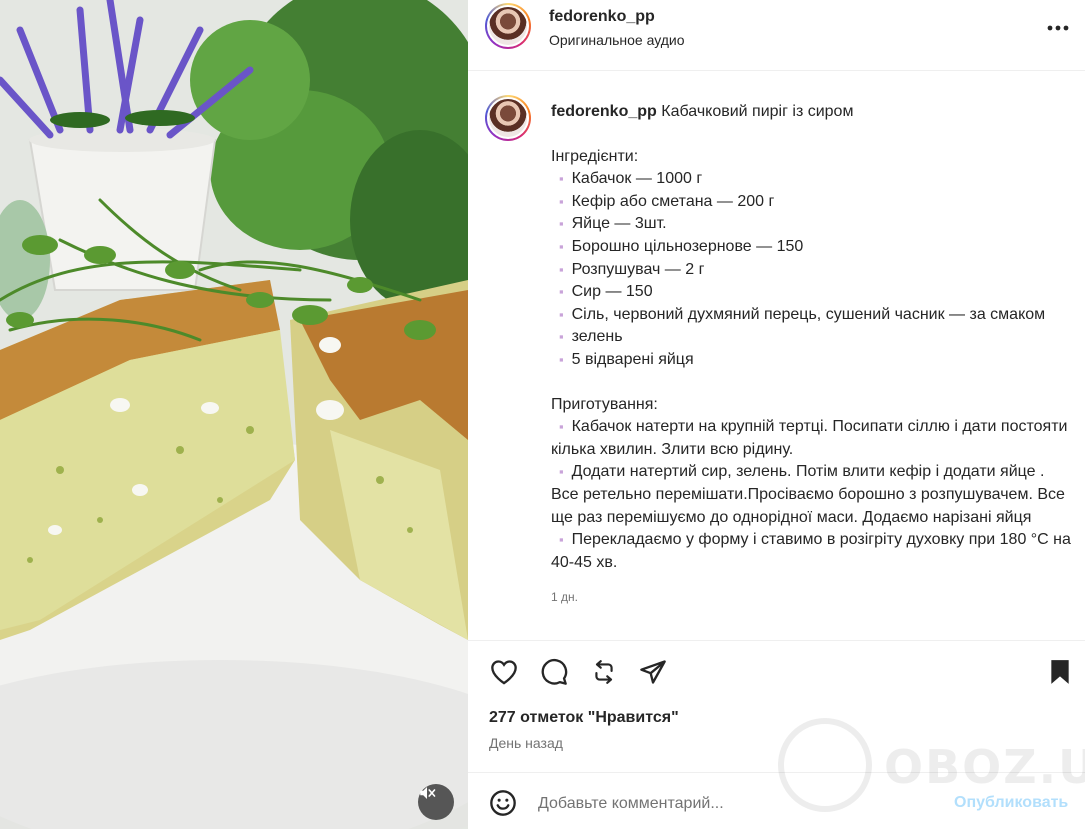  I want to click on more-options-button, so click(1058, 28).